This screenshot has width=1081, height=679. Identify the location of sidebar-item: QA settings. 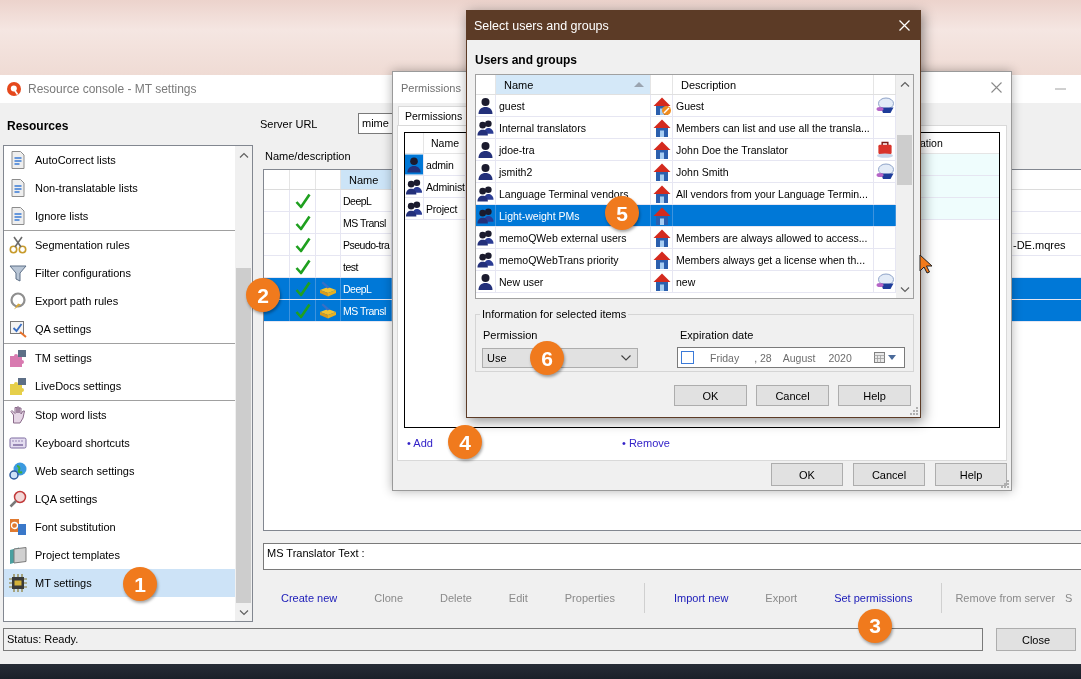
(119, 329).